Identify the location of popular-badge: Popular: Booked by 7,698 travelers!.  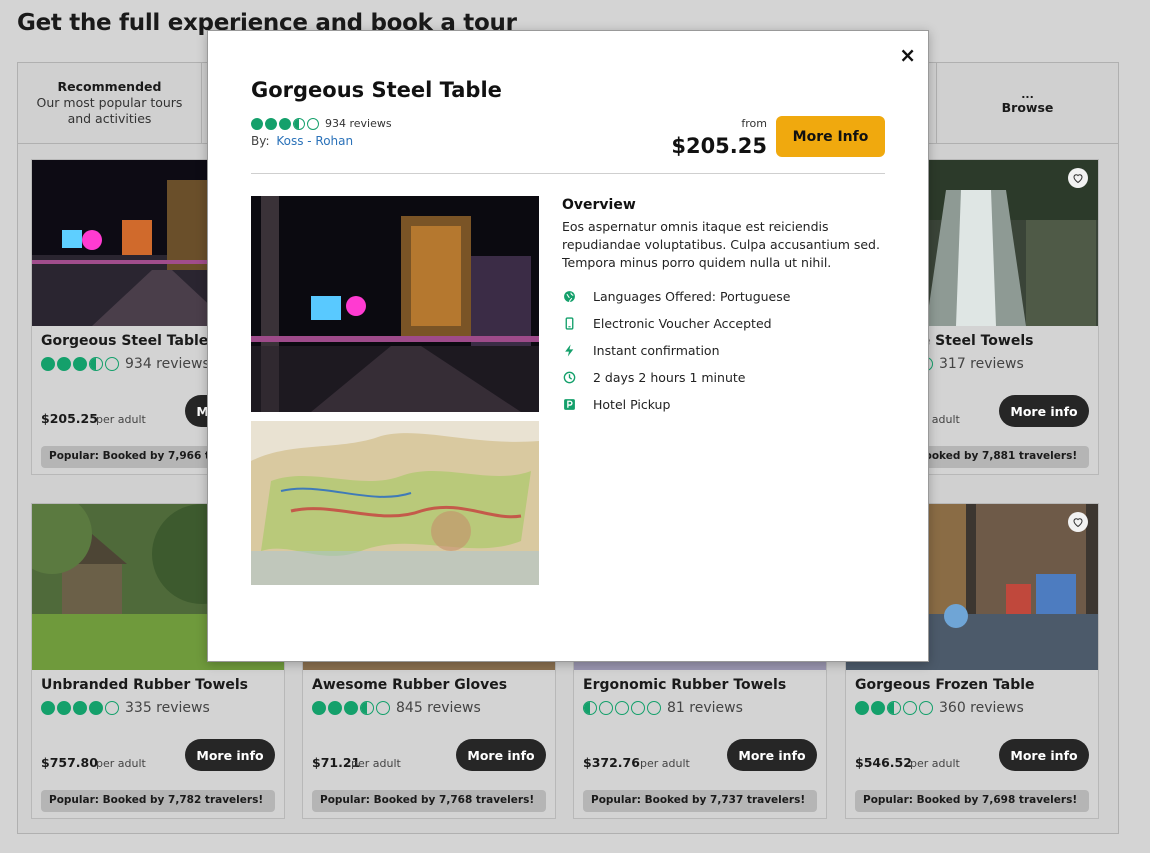
(972, 801).